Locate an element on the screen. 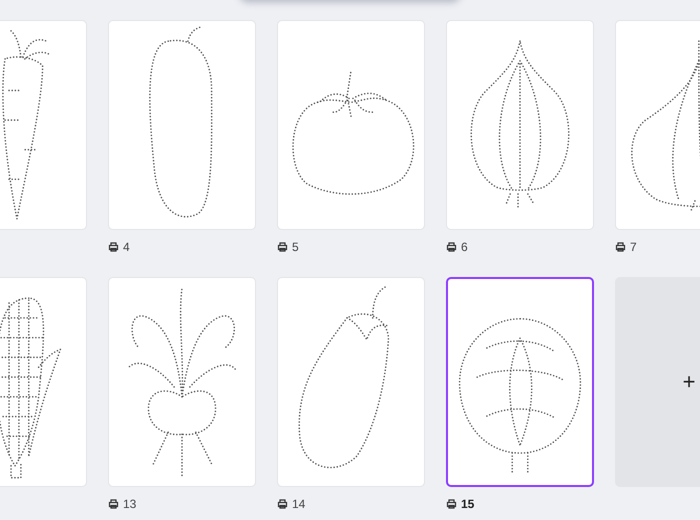  page-number: 4 is located at coordinates (126, 247).